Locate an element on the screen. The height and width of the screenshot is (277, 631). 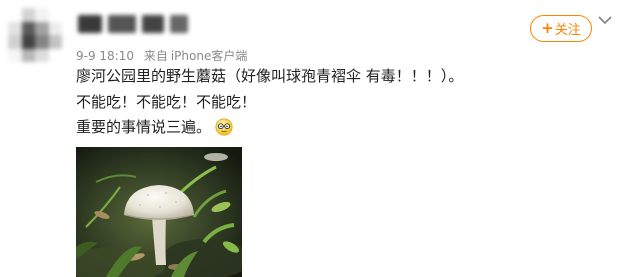
post-text-line-3: 重要的事情说三遍。 is located at coordinates (154, 127).